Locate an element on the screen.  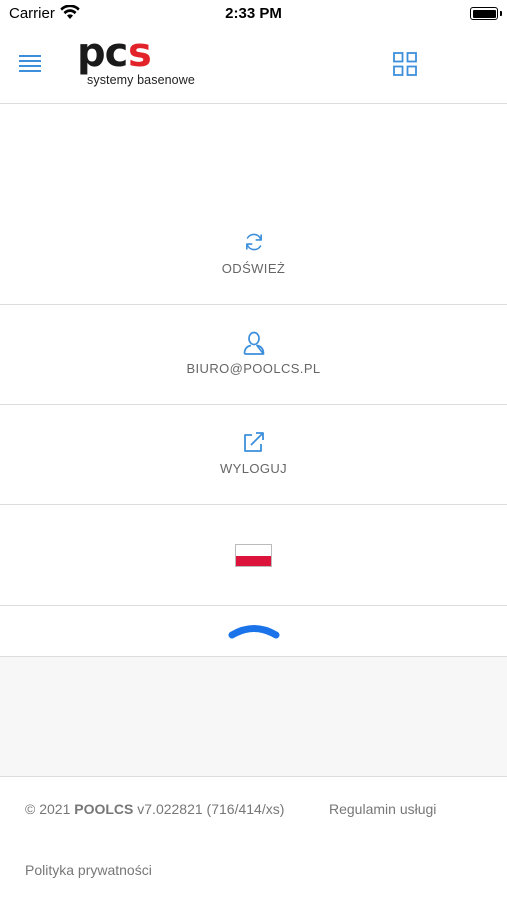
user-icon is located at coordinates (253, 343).